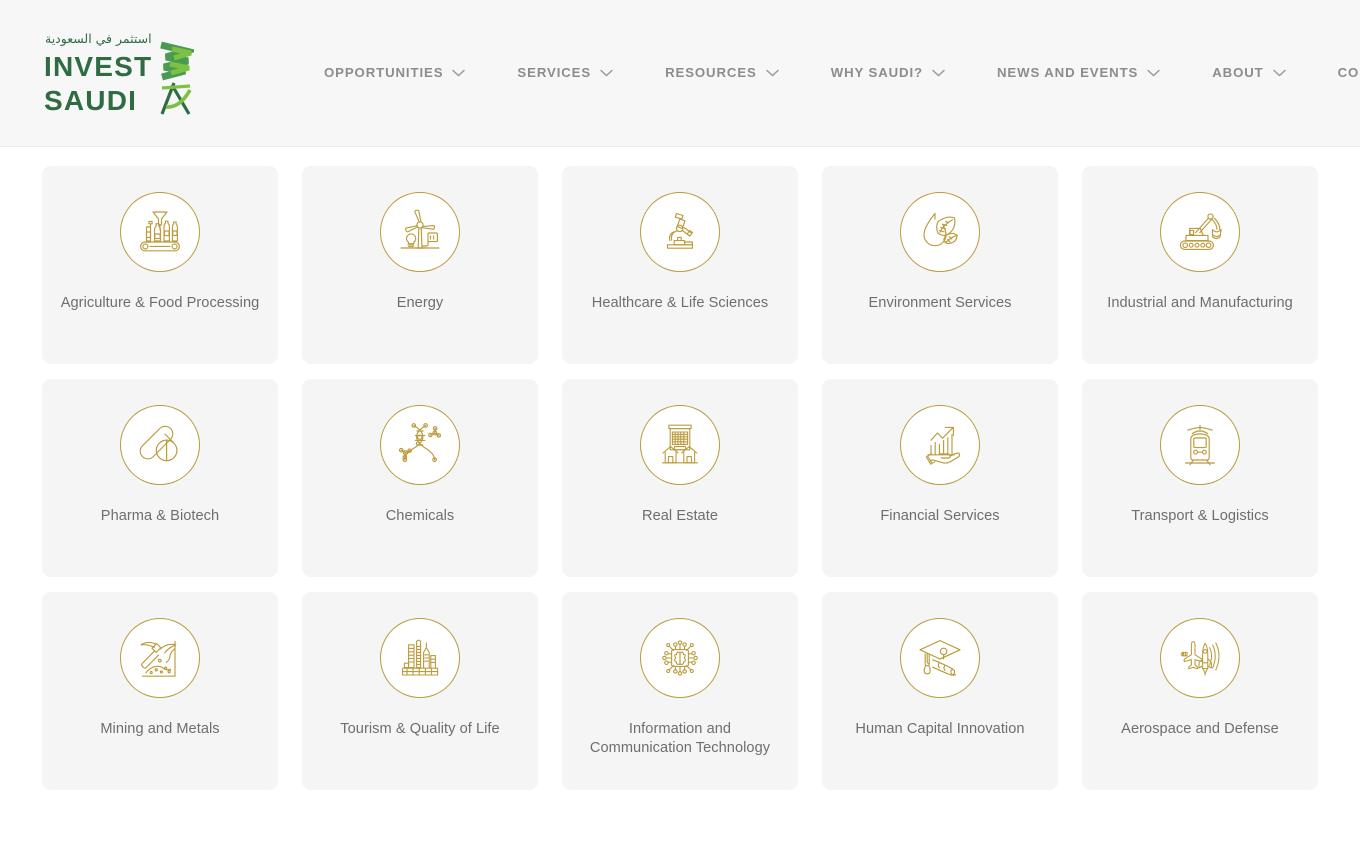 This screenshot has width=1360, height=857. Describe the element at coordinates (680, 445) in the screenshot. I see `buildings-icon` at that location.